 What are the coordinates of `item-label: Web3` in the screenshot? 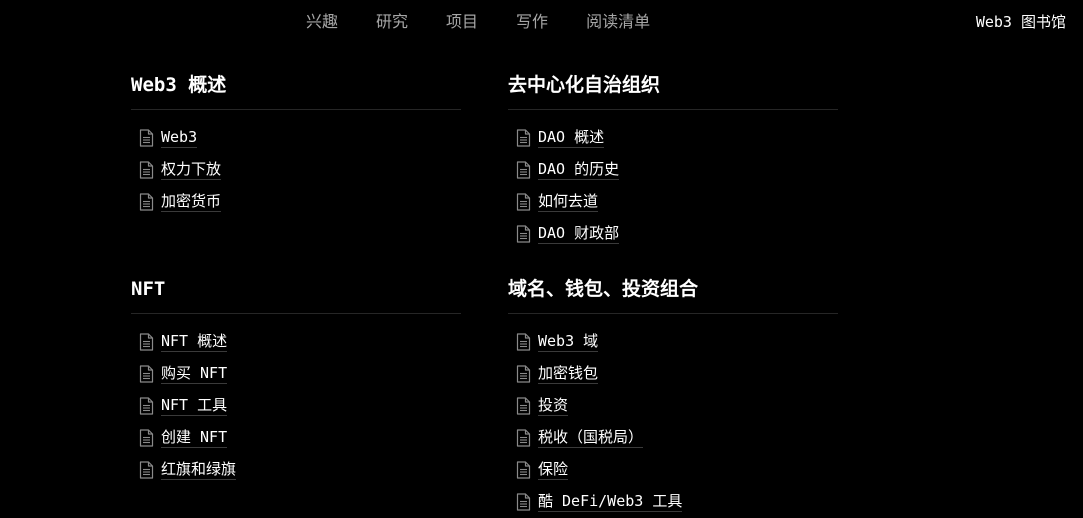 It's located at (179, 138).